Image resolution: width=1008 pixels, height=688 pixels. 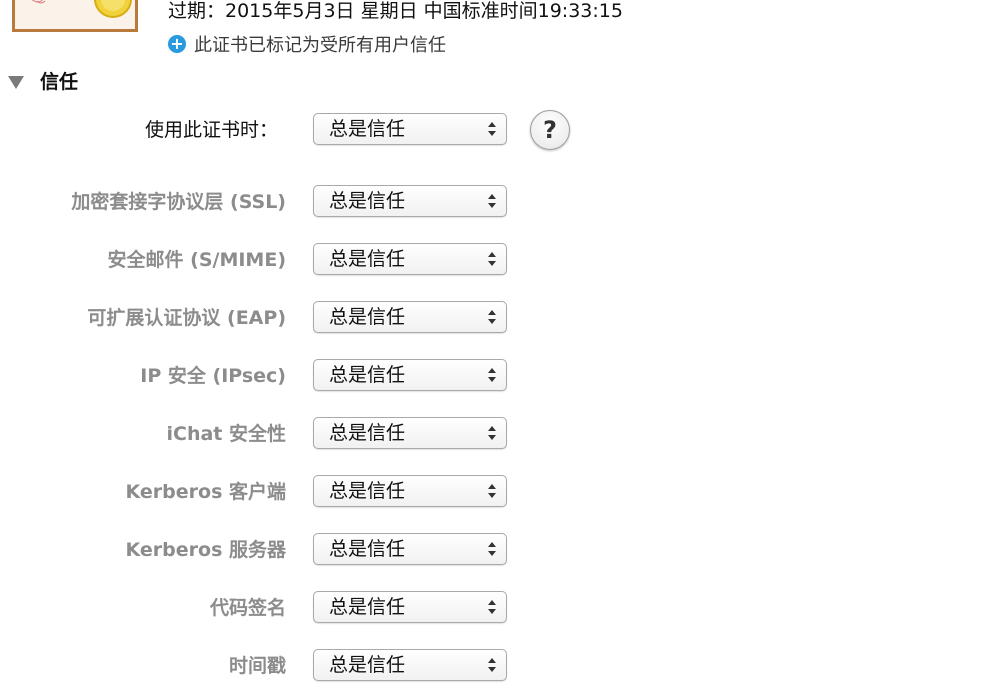 What do you see at coordinates (410, 375) in the screenshot?
I see `ipsec-popup: 总是信任` at bounding box center [410, 375].